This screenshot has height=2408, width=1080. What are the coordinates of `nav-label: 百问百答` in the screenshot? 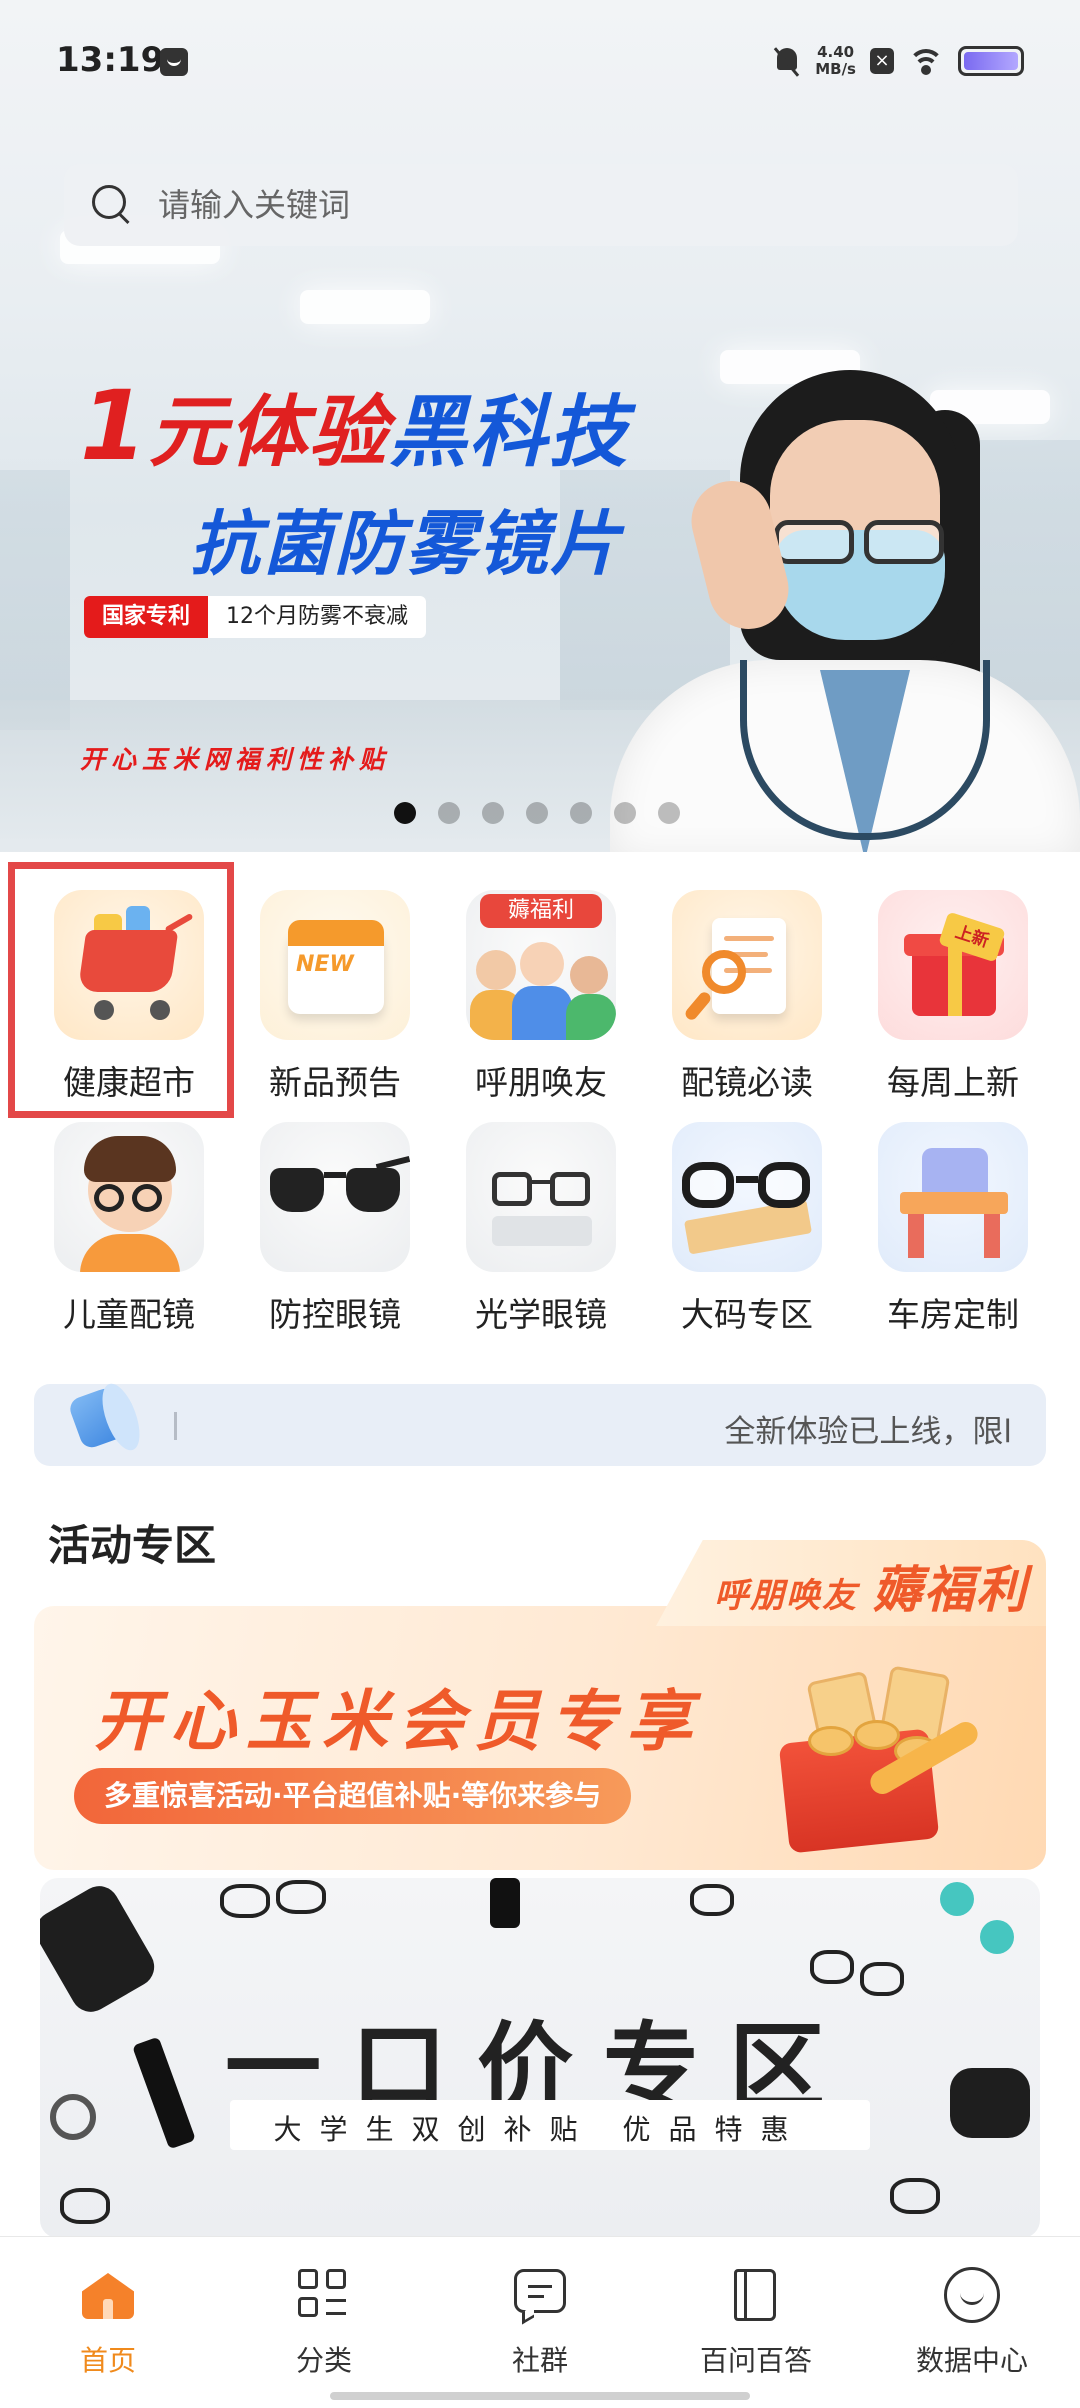 It's located at (755, 2360).